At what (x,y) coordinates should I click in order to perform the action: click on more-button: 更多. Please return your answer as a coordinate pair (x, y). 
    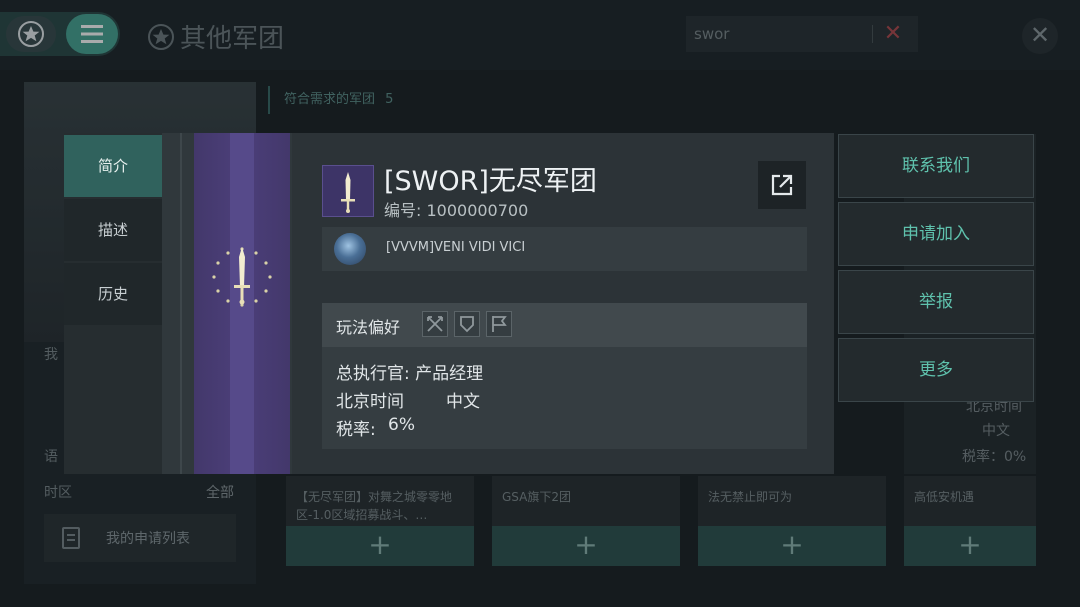
    Looking at the image, I should click on (936, 370).